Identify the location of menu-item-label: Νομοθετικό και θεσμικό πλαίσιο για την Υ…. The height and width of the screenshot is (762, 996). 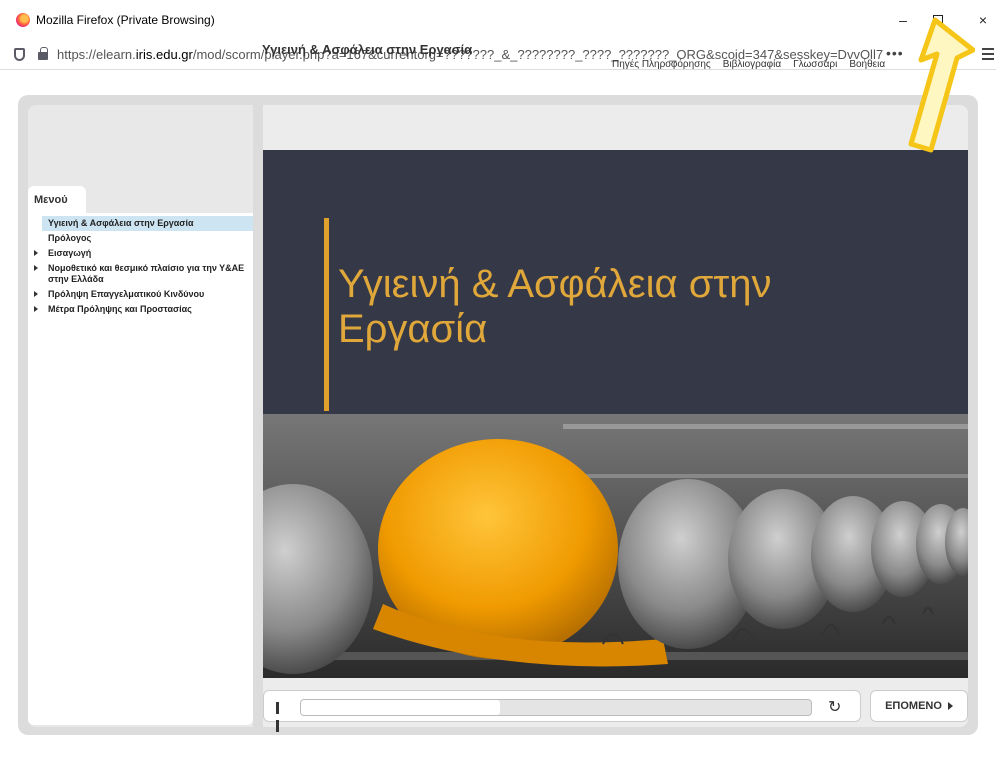
(146, 273).